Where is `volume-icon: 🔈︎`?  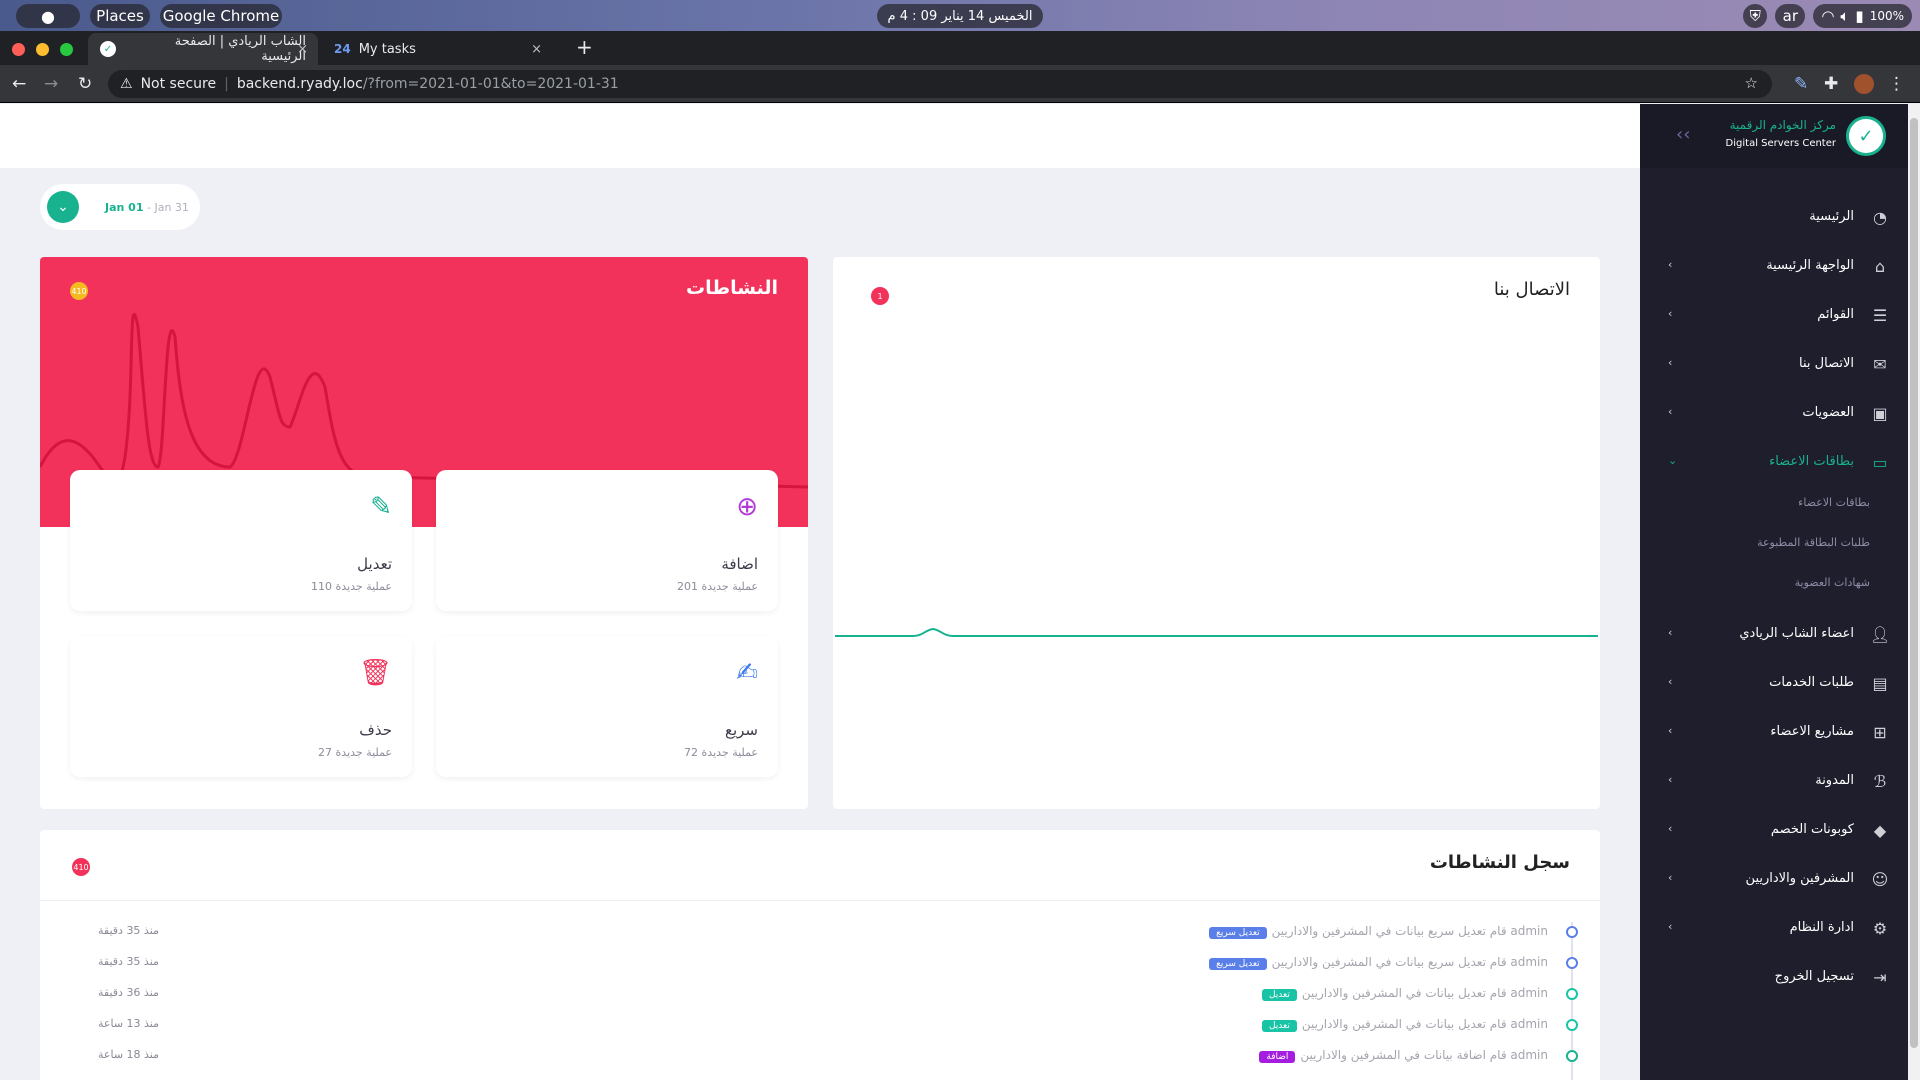
volume-icon: 🔈︎ is located at coordinates (1845, 16).